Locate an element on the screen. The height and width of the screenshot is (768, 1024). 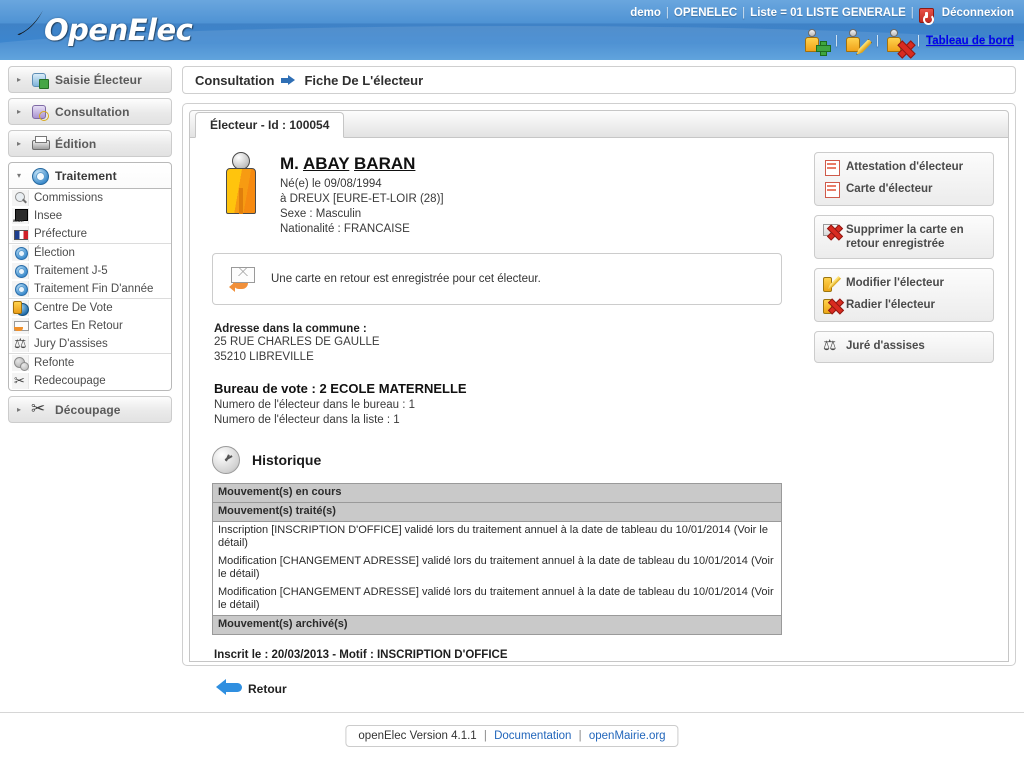
header-action-icons: | | | Tableau de bord is located at coordinates (908, 42).